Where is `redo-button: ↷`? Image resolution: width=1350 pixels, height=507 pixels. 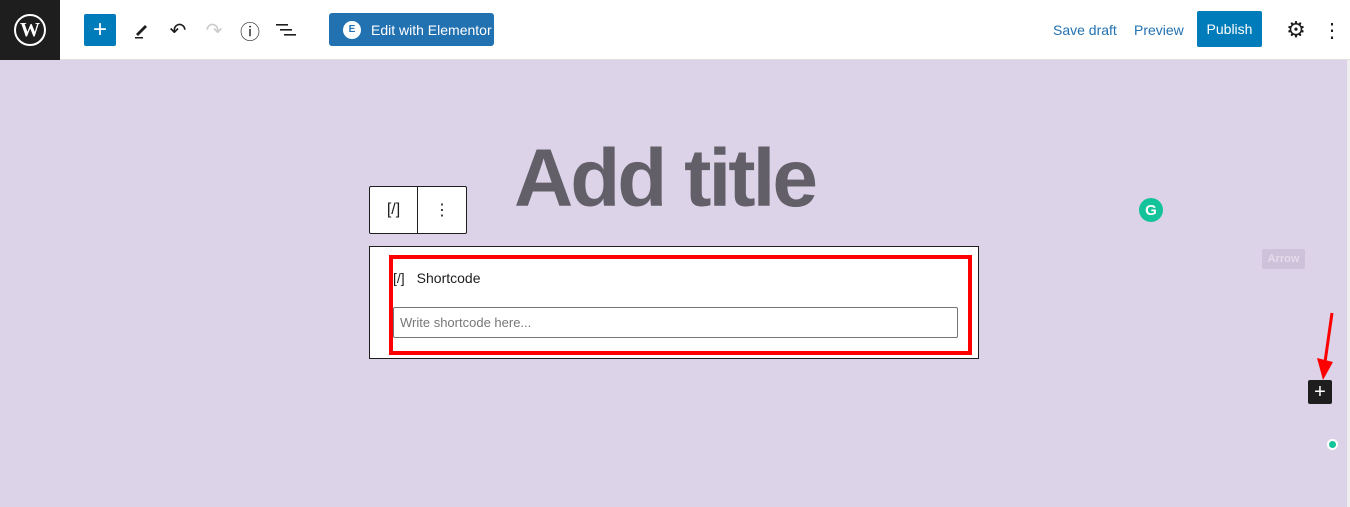 redo-button: ↷ is located at coordinates (214, 30).